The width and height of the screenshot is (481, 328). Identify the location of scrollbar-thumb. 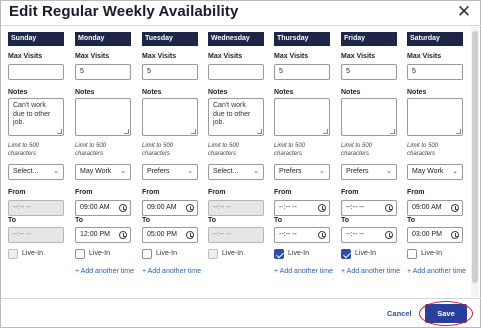
(475, 157).